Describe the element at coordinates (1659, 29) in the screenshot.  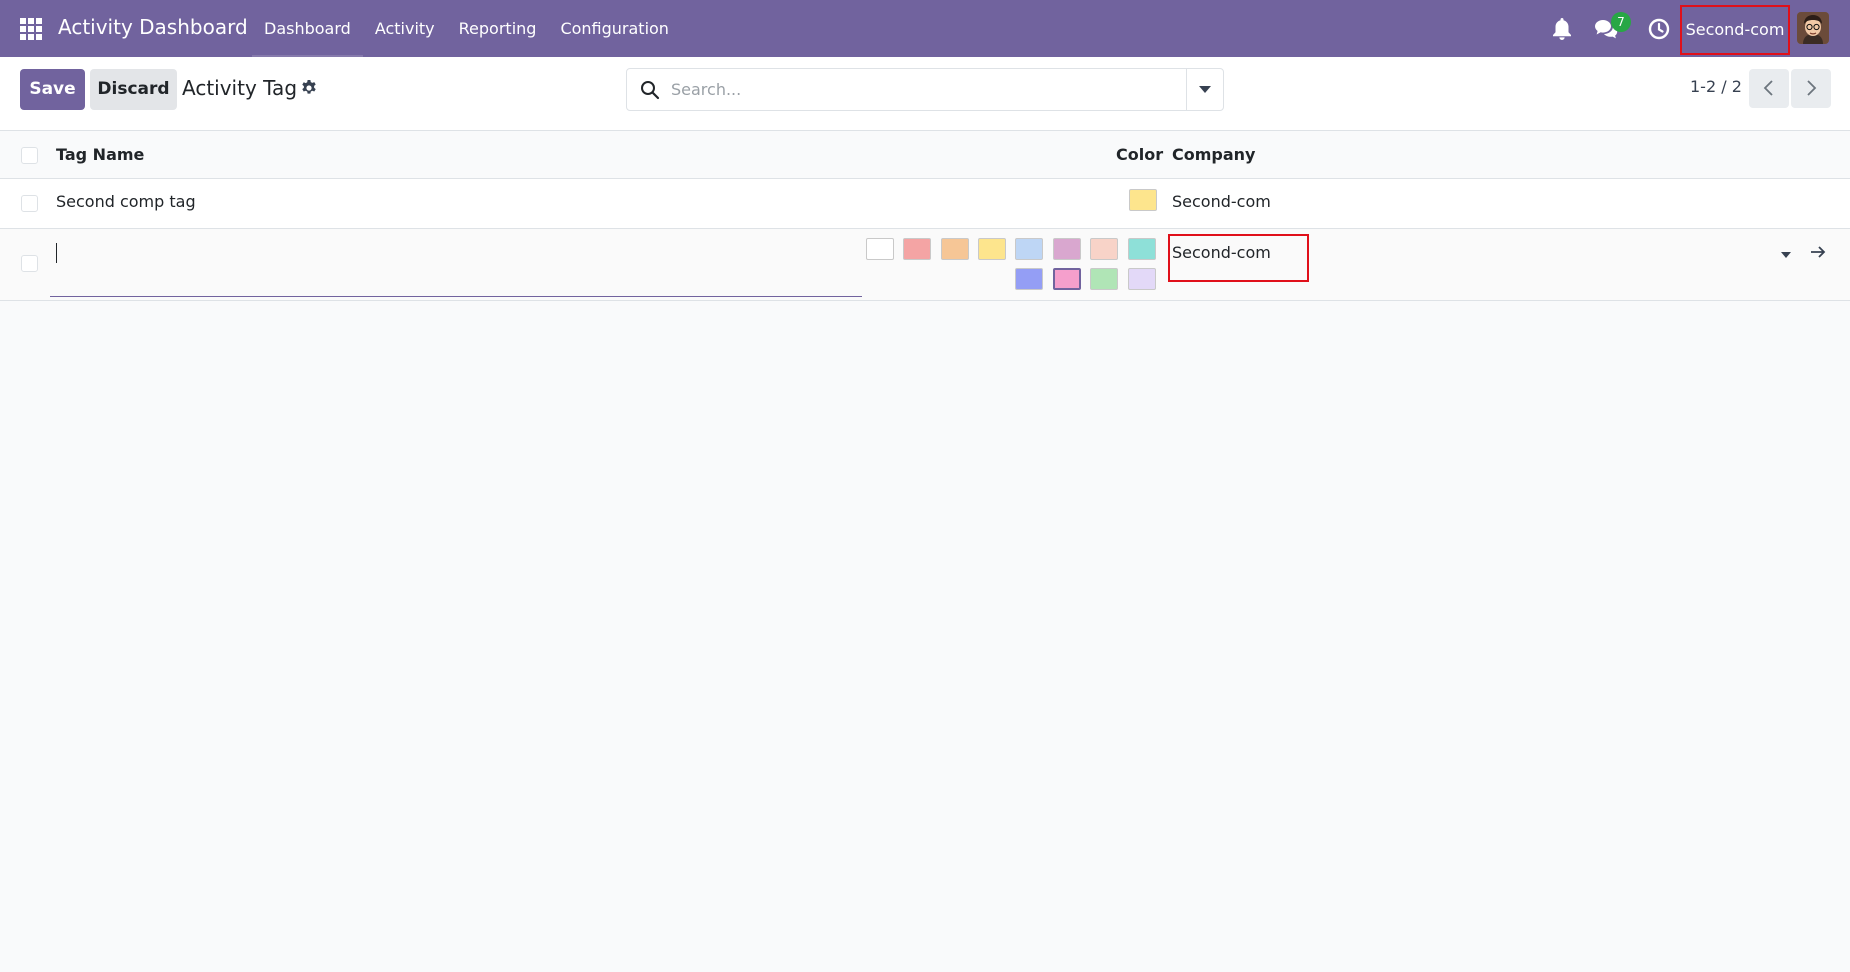
I see `clock-icon` at that location.